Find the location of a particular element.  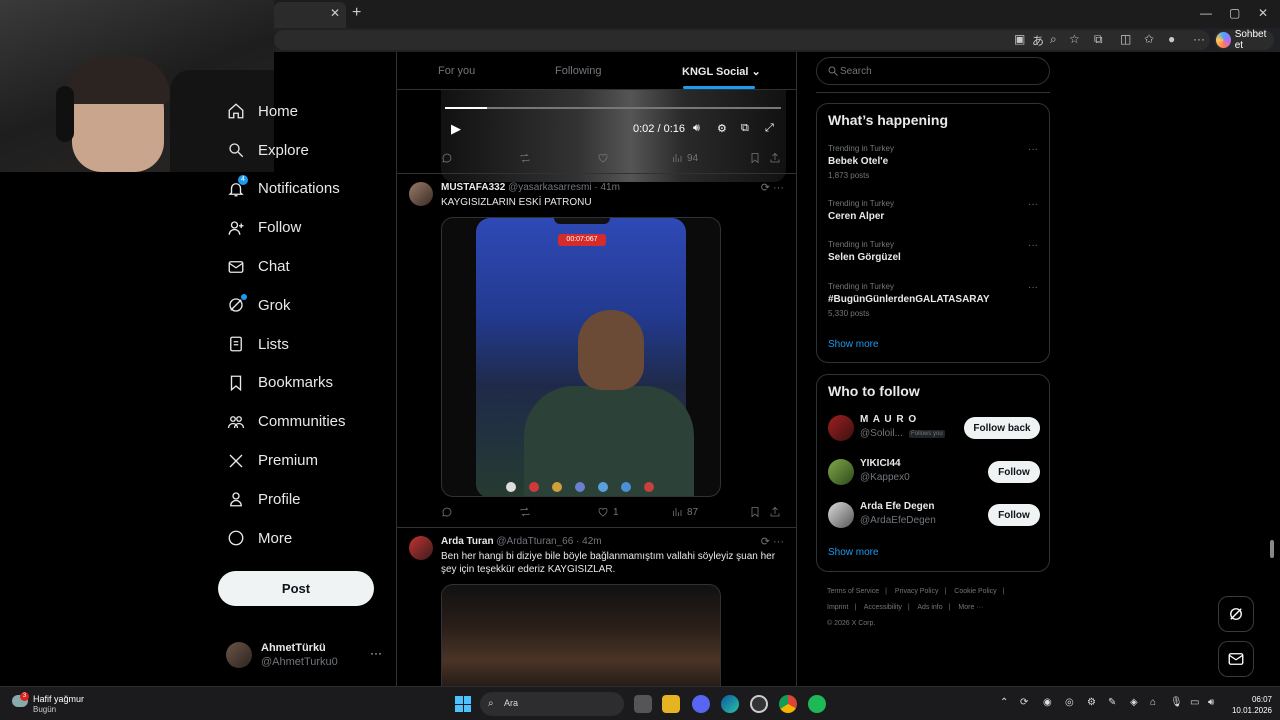

windows-start-icon is located at coordinates (463, 704).